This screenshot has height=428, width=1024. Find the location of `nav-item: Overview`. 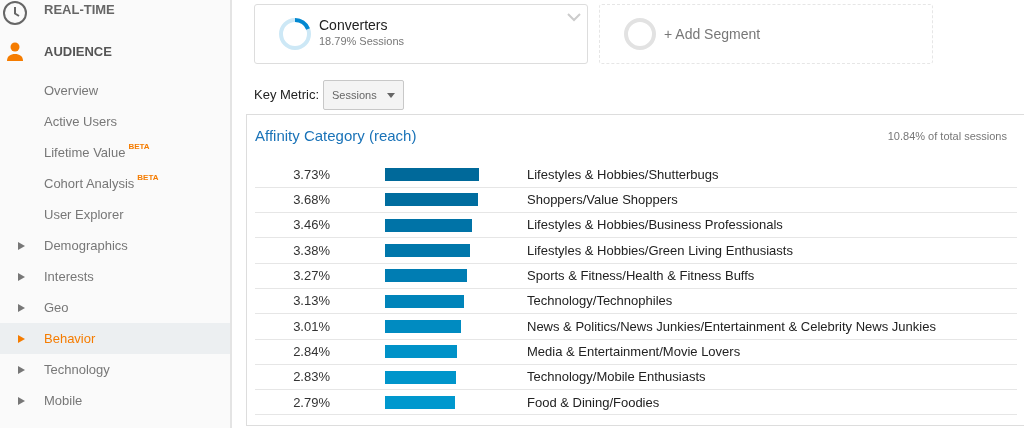

nav-item: Overview is located at coordinates (115, 90).